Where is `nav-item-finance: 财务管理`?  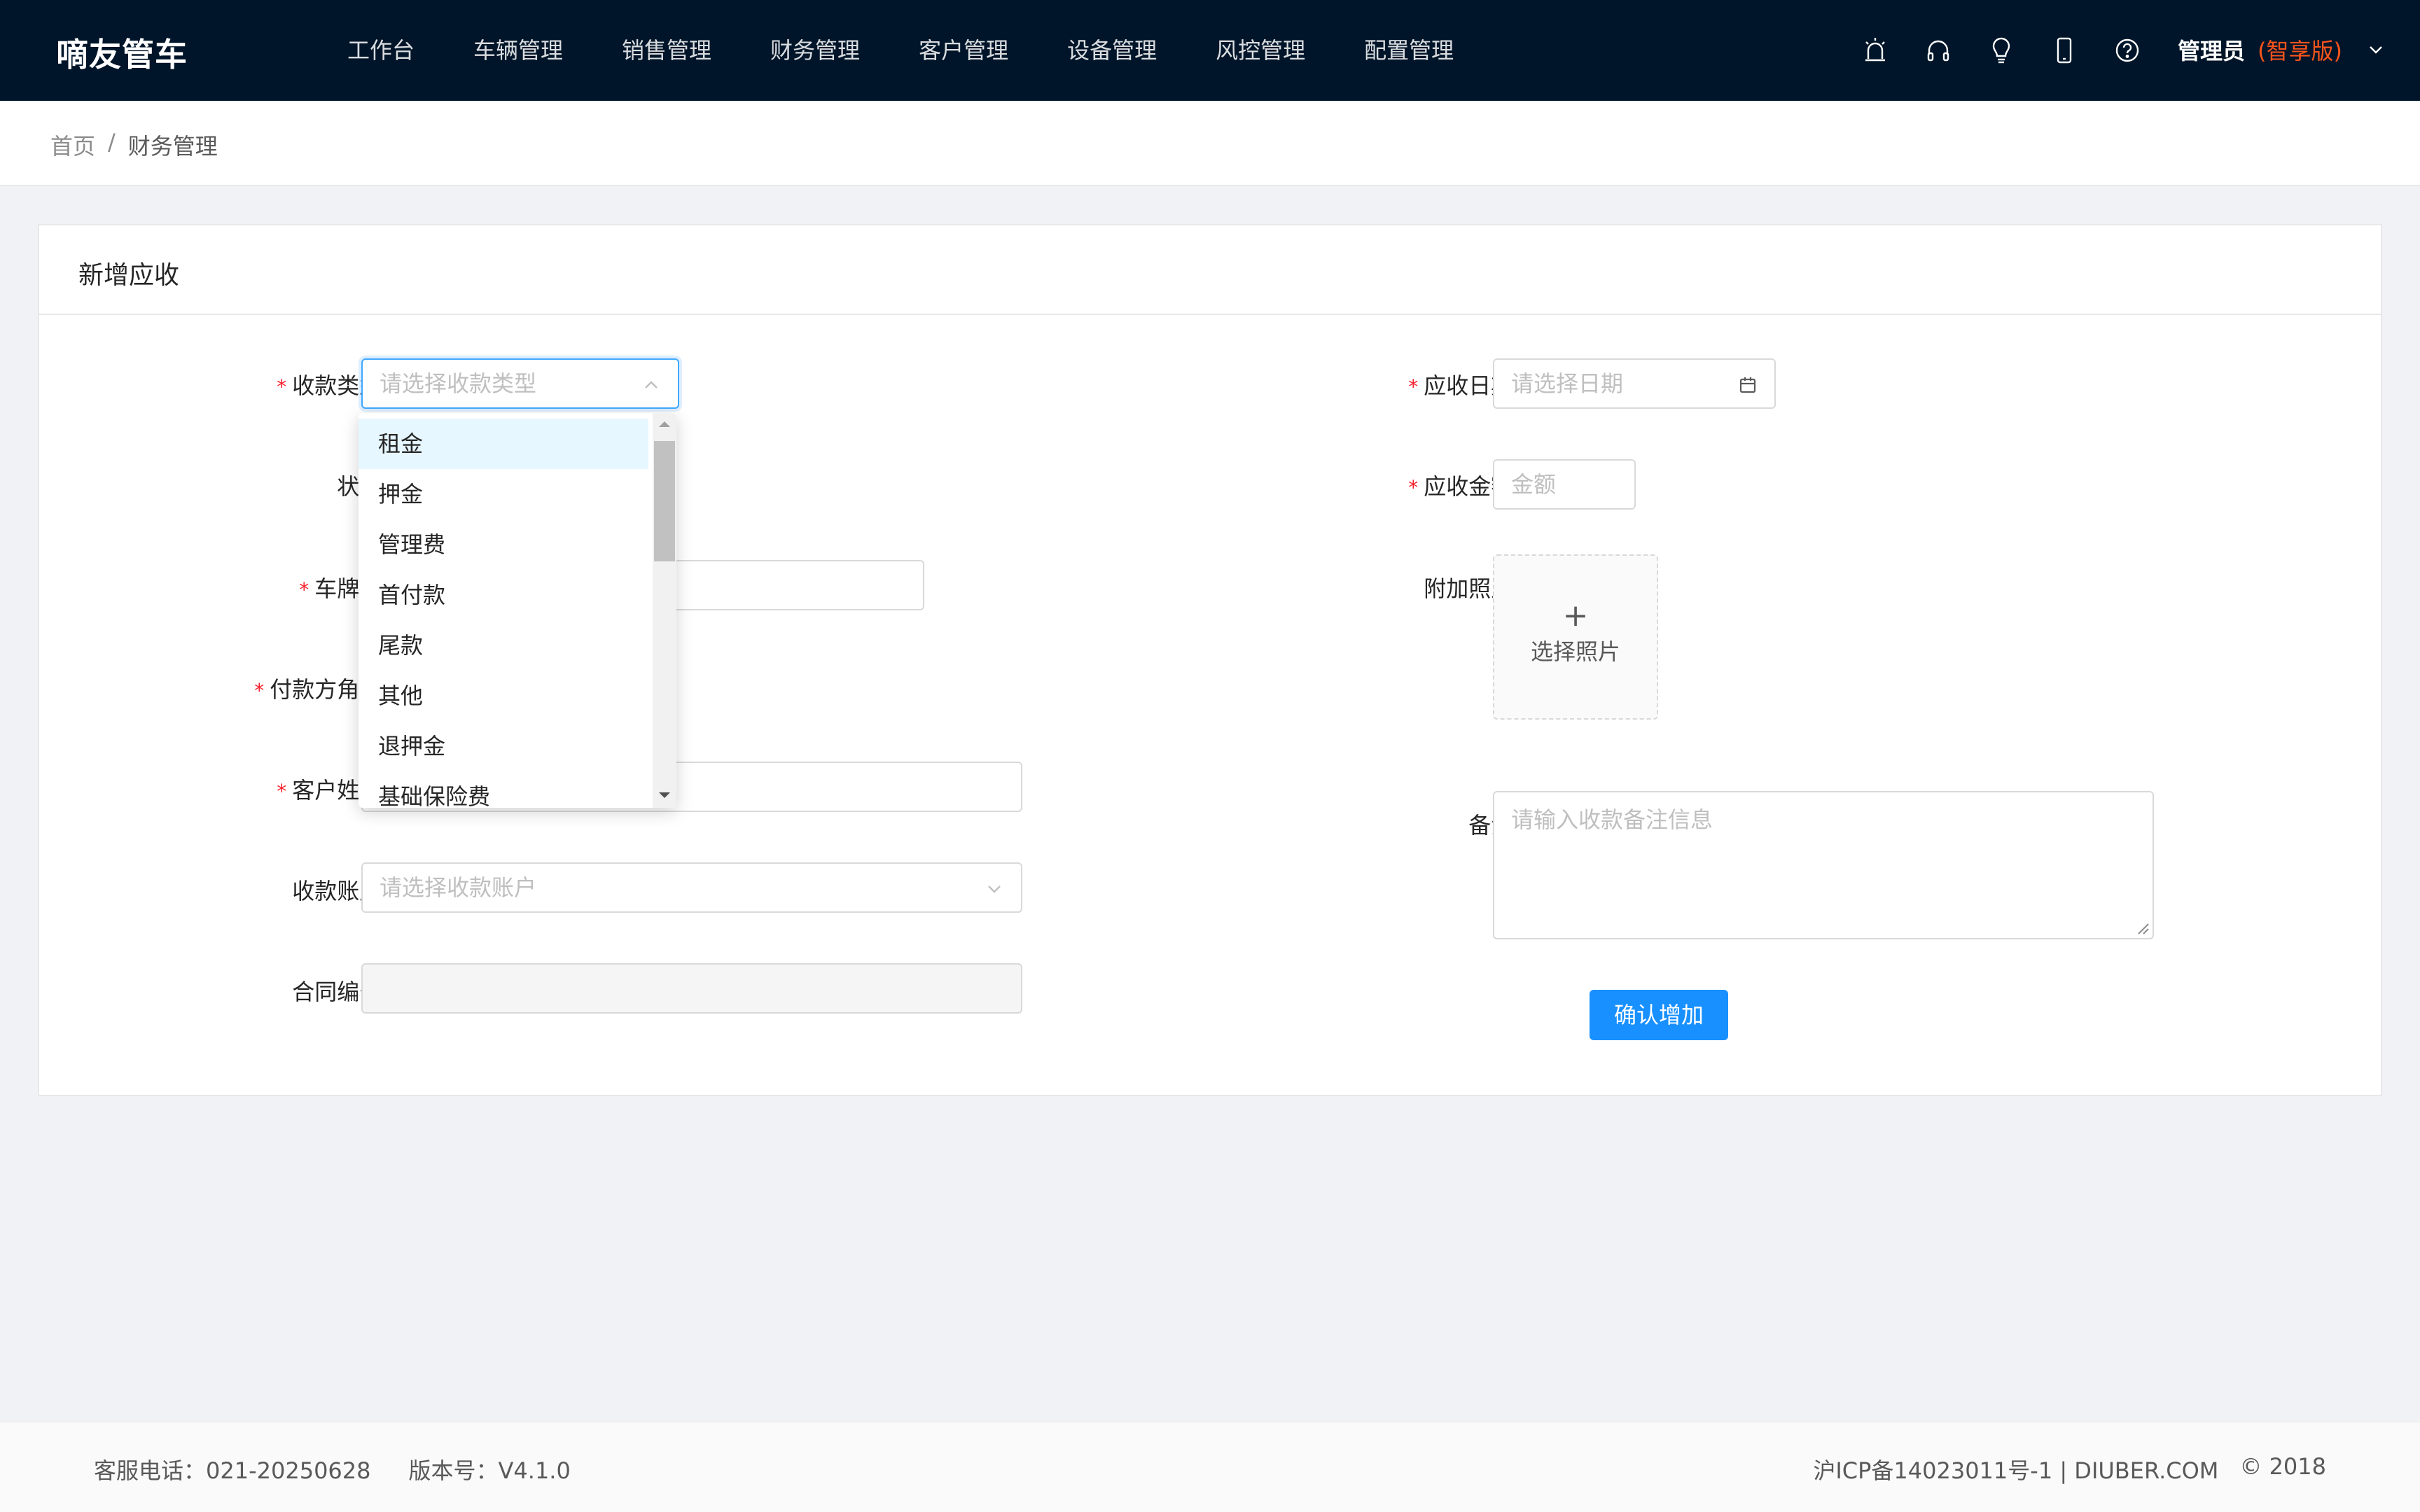 nav-item-finance: 财务管理 is located at coordinates (844, 50).